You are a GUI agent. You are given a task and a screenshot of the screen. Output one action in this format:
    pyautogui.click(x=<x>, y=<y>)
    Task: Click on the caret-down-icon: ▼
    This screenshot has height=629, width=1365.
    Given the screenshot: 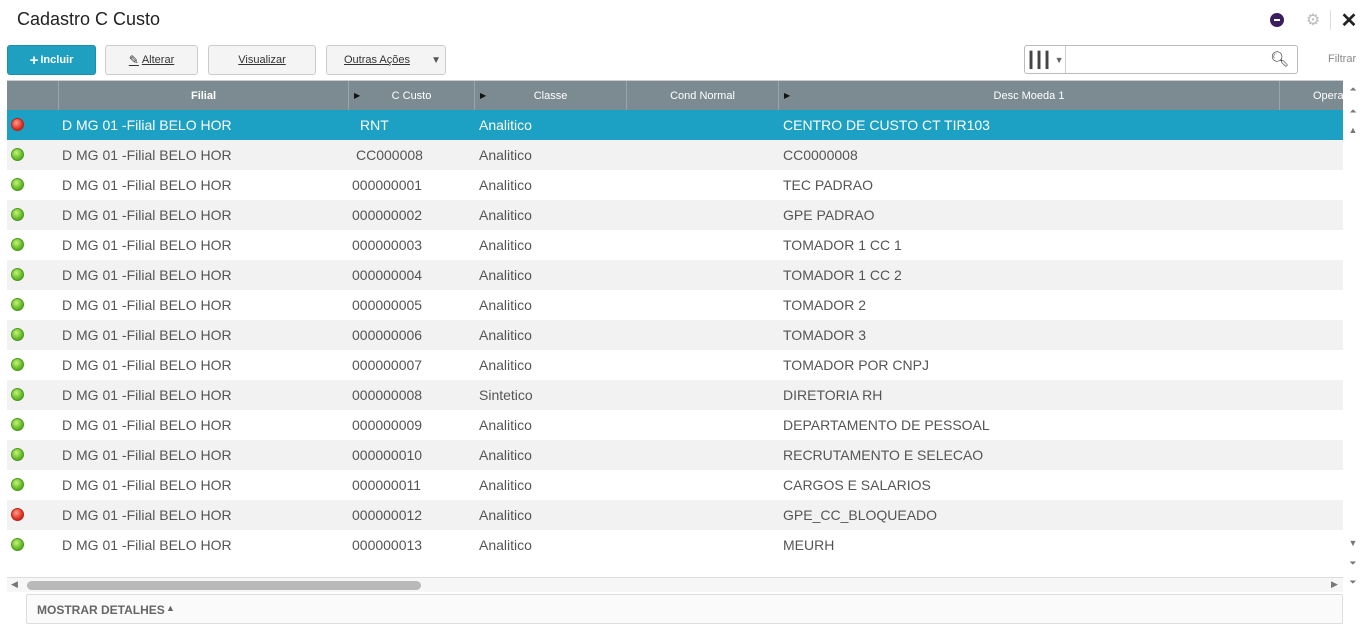 What is the action you would take?
    pyautogui.click(x=436, y=60)
    